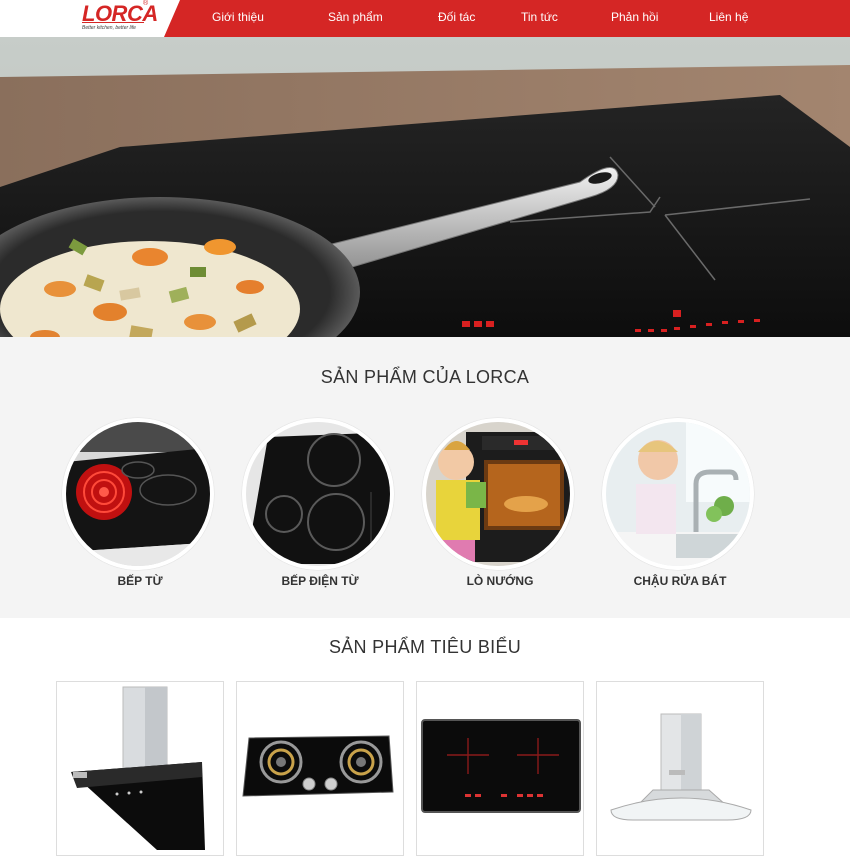  I want to click on nav-lien-he: Liên hệ, so click(728, 17).